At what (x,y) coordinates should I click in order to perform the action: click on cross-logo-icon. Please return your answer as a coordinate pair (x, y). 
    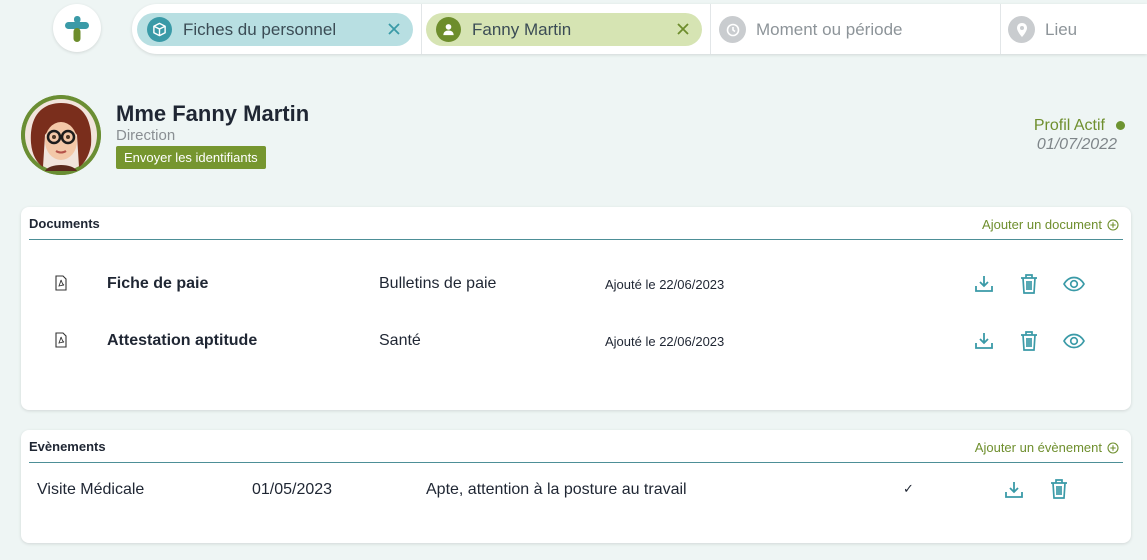
    Looking at the image, I should click on (77, 29).